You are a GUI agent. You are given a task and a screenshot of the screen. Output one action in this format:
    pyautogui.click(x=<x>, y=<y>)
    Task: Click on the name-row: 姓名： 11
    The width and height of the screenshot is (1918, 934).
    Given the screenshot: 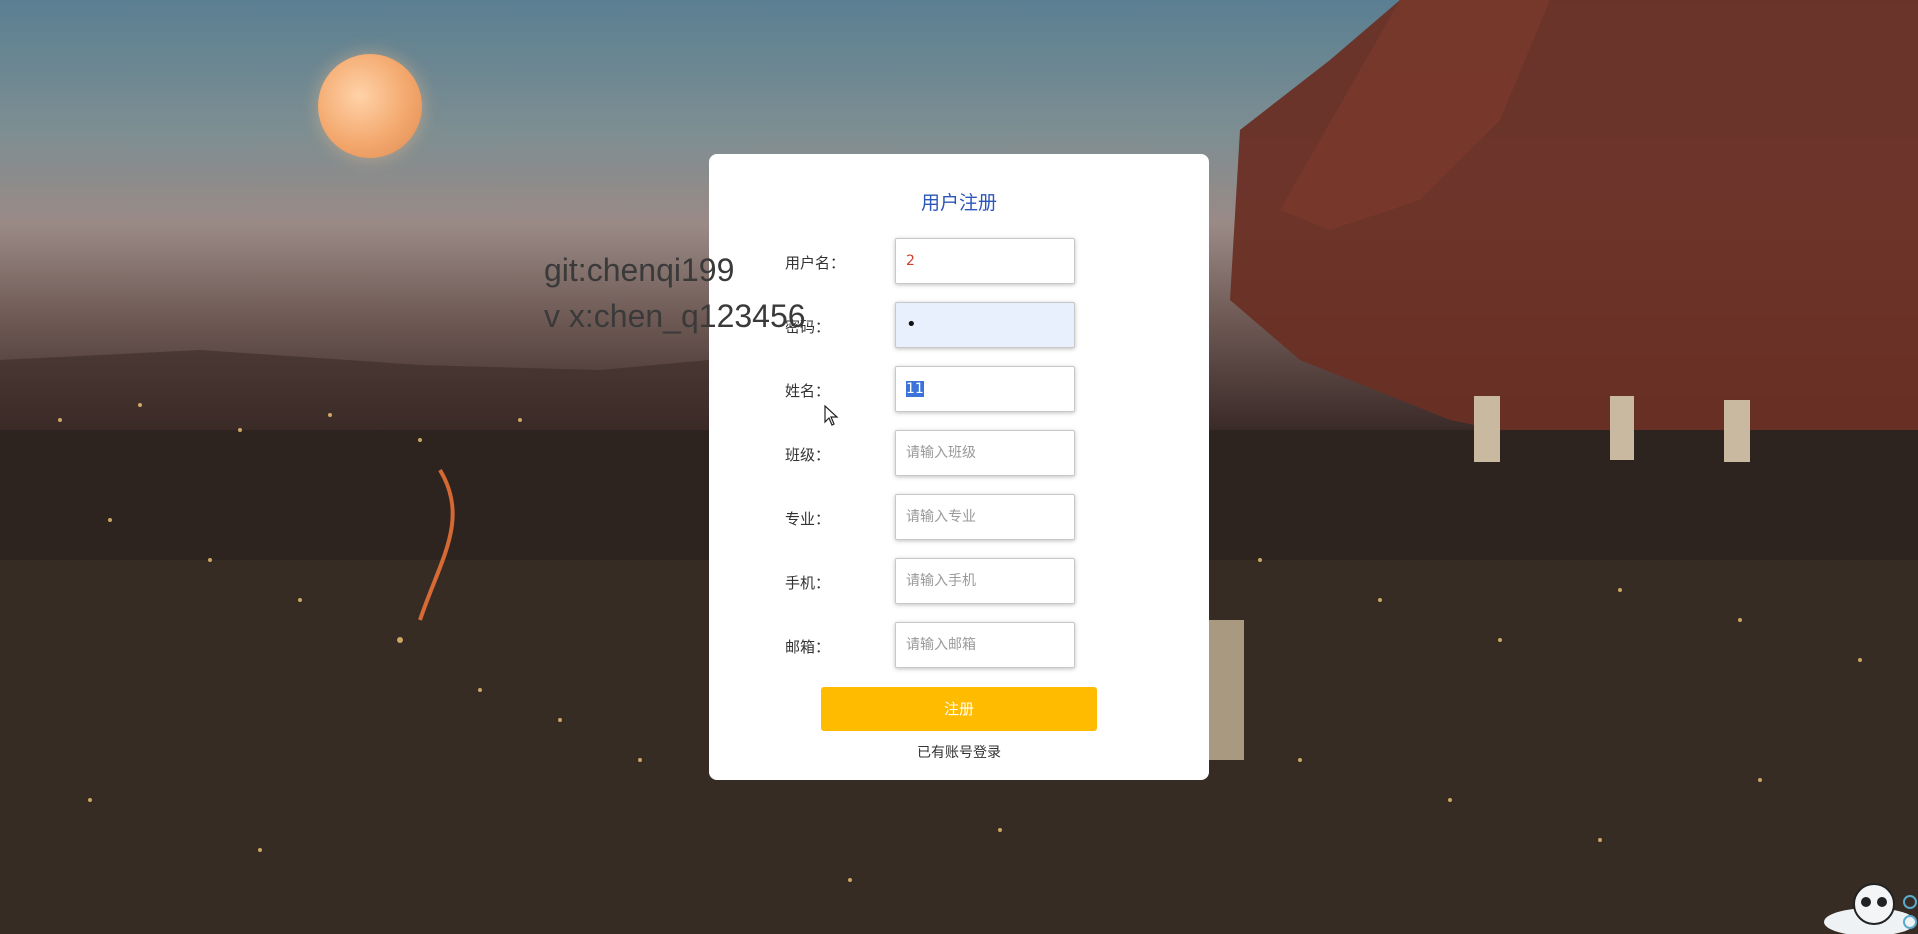 What is the action you would take?
    pyautogui.click(x=959, y=389)
    